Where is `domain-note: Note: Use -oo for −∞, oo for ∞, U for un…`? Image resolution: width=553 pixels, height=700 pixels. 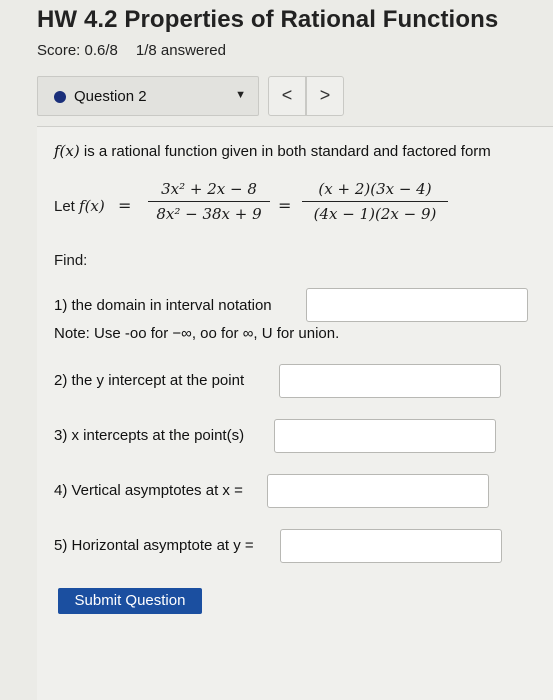
domain-note: Note: Use -oo for −∞, oo for ∞, U for un… is located at coordinates (197, 333).